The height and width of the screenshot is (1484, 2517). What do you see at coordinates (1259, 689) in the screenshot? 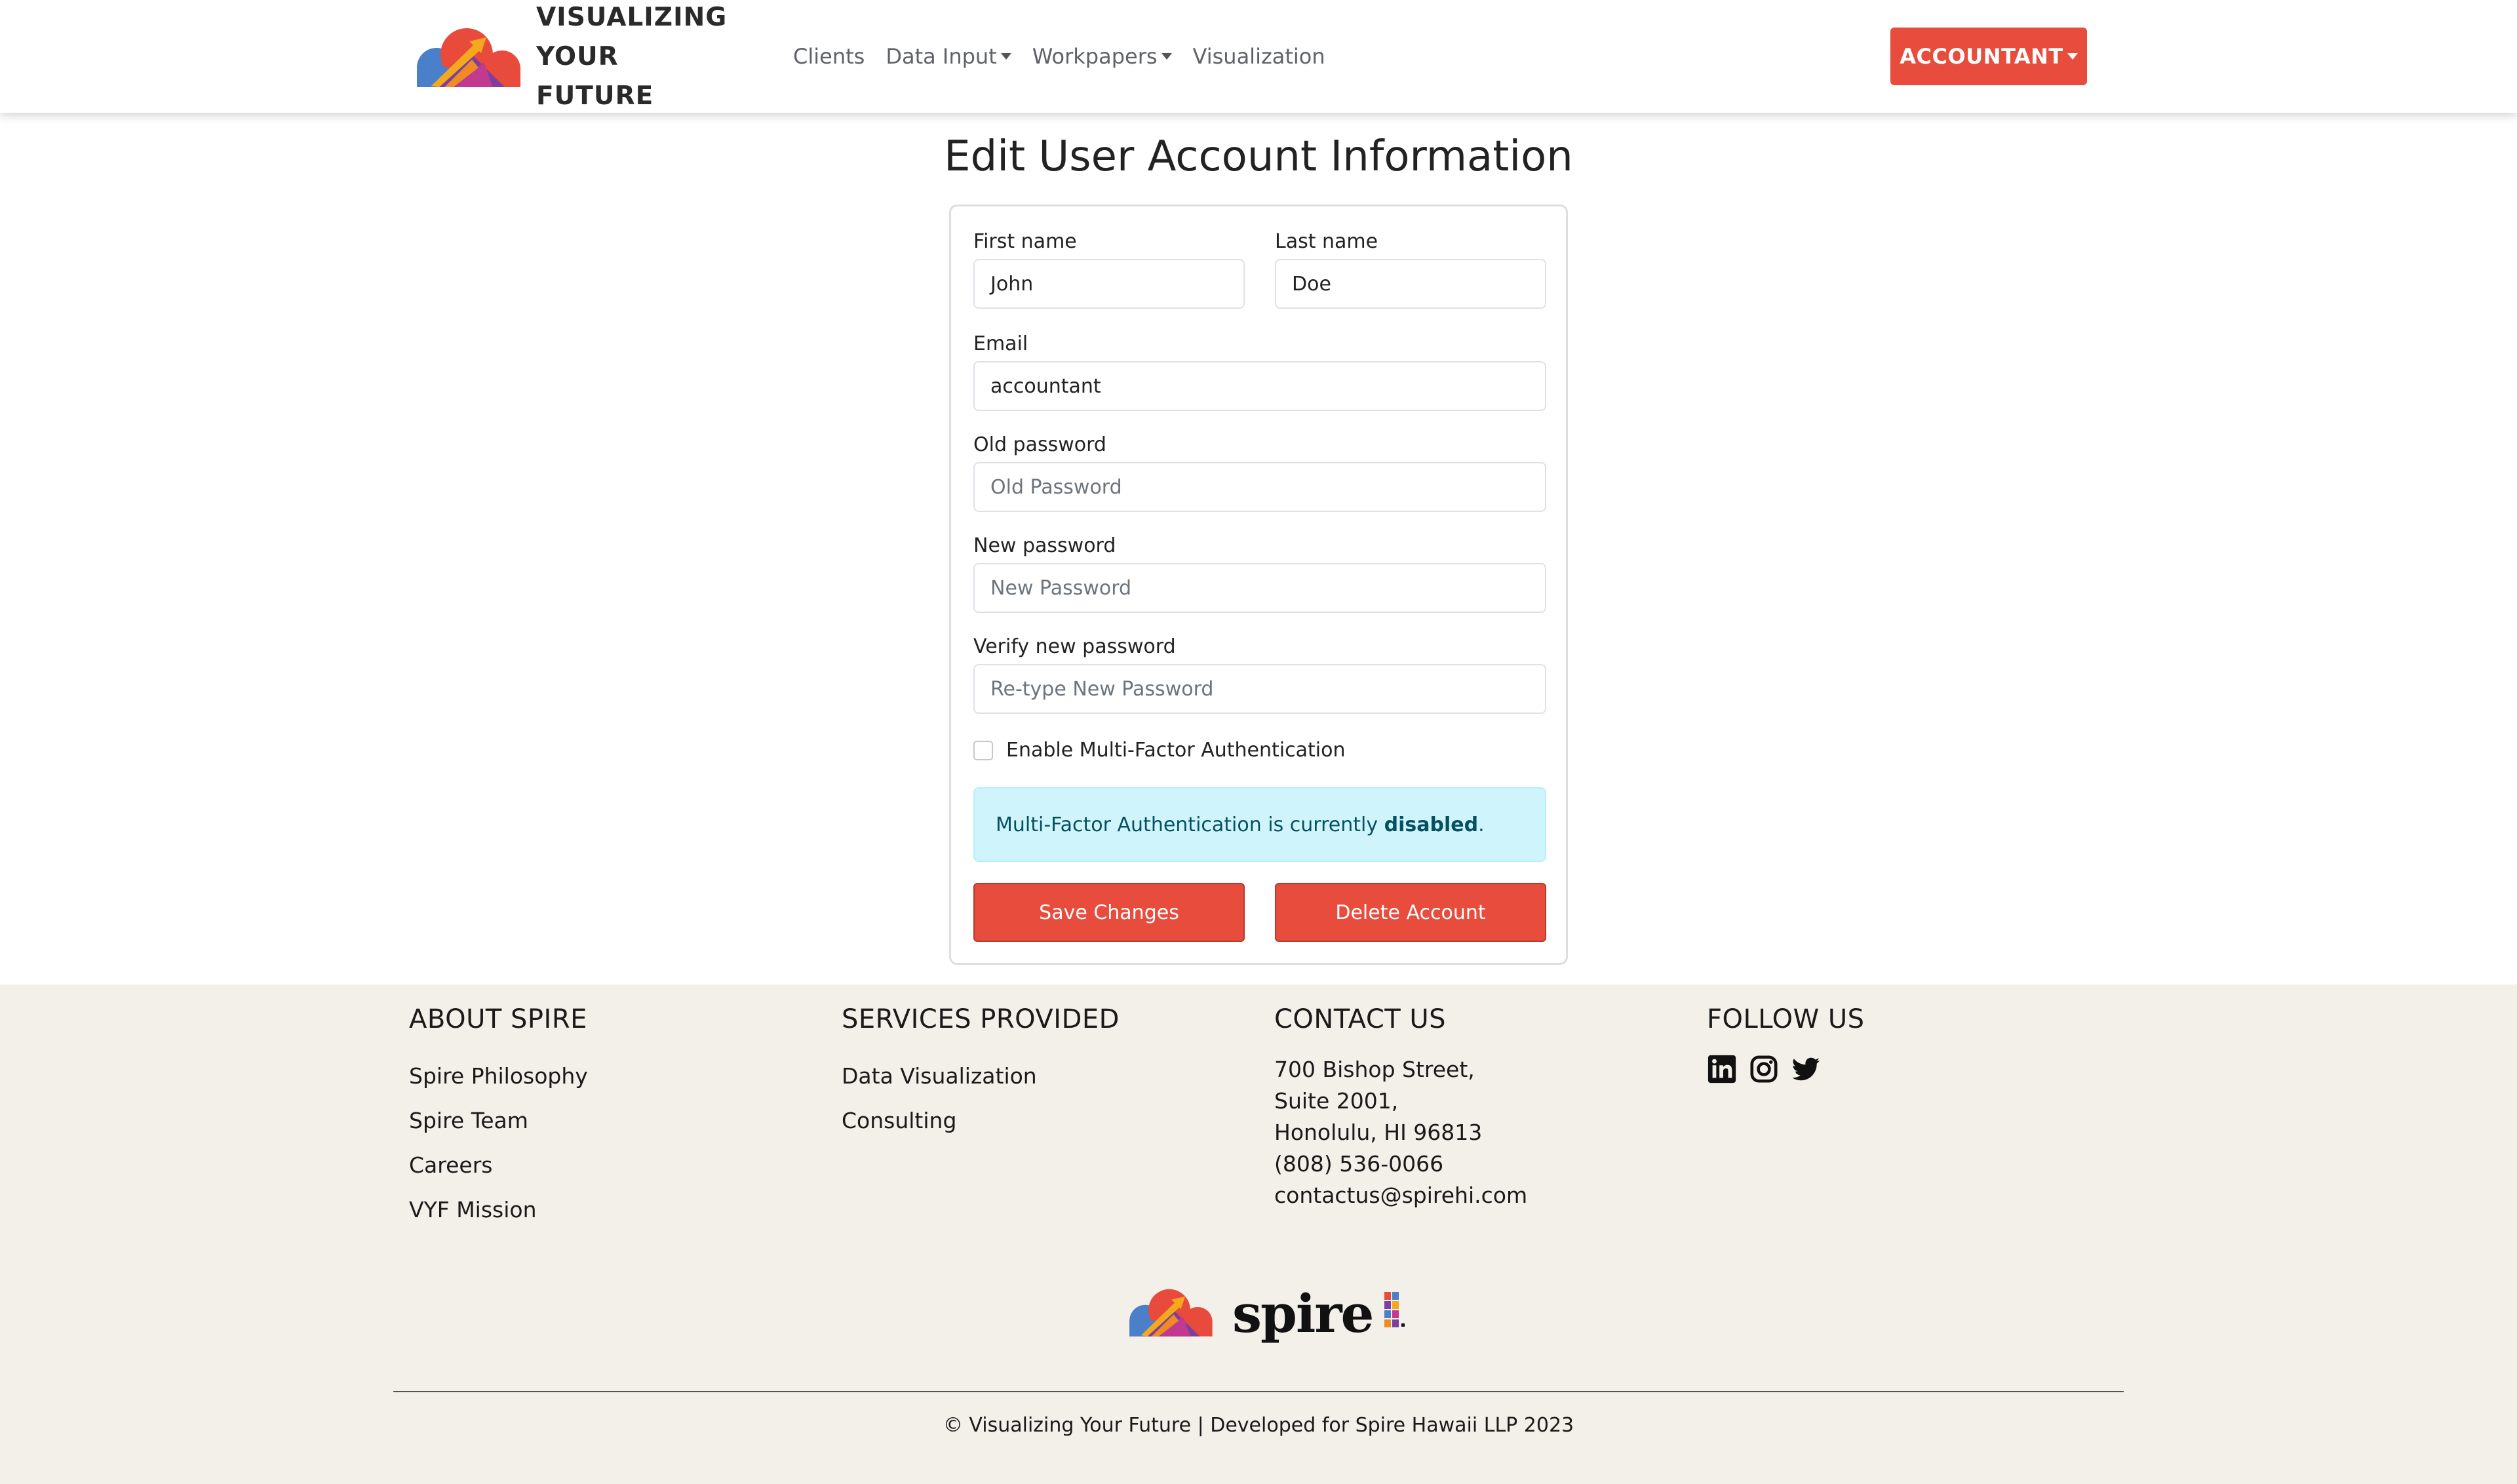
I see `verify-password-input: Re-type New Password` at bounding box center [1259, 689].